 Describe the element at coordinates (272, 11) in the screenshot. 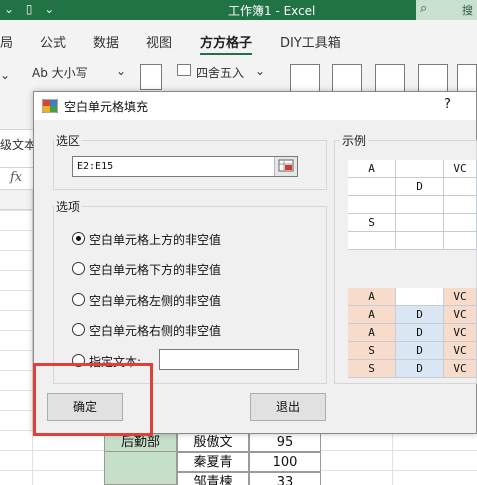

I see `window-title: 工作簿1 - Excel` at that location.